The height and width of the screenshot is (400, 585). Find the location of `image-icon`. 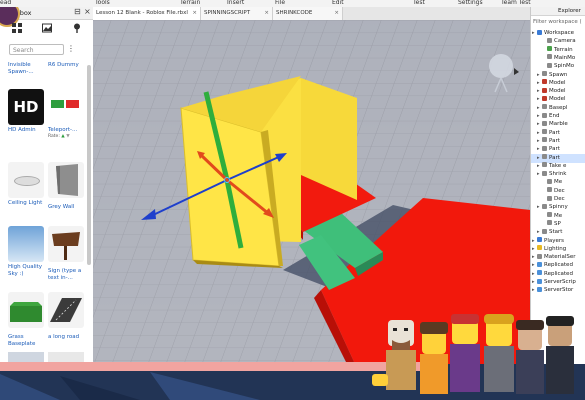

image-icon is located at coordinates (47, 28).